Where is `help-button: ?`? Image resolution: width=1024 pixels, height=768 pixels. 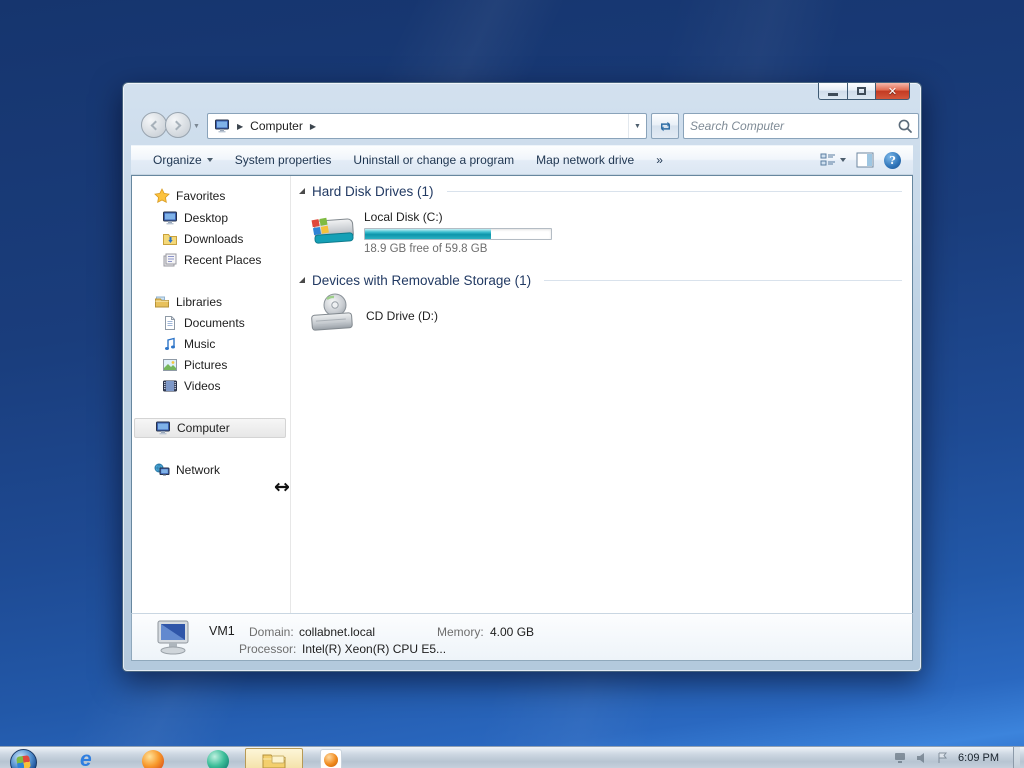 help-button: ? is located at coordinates (892, 160).